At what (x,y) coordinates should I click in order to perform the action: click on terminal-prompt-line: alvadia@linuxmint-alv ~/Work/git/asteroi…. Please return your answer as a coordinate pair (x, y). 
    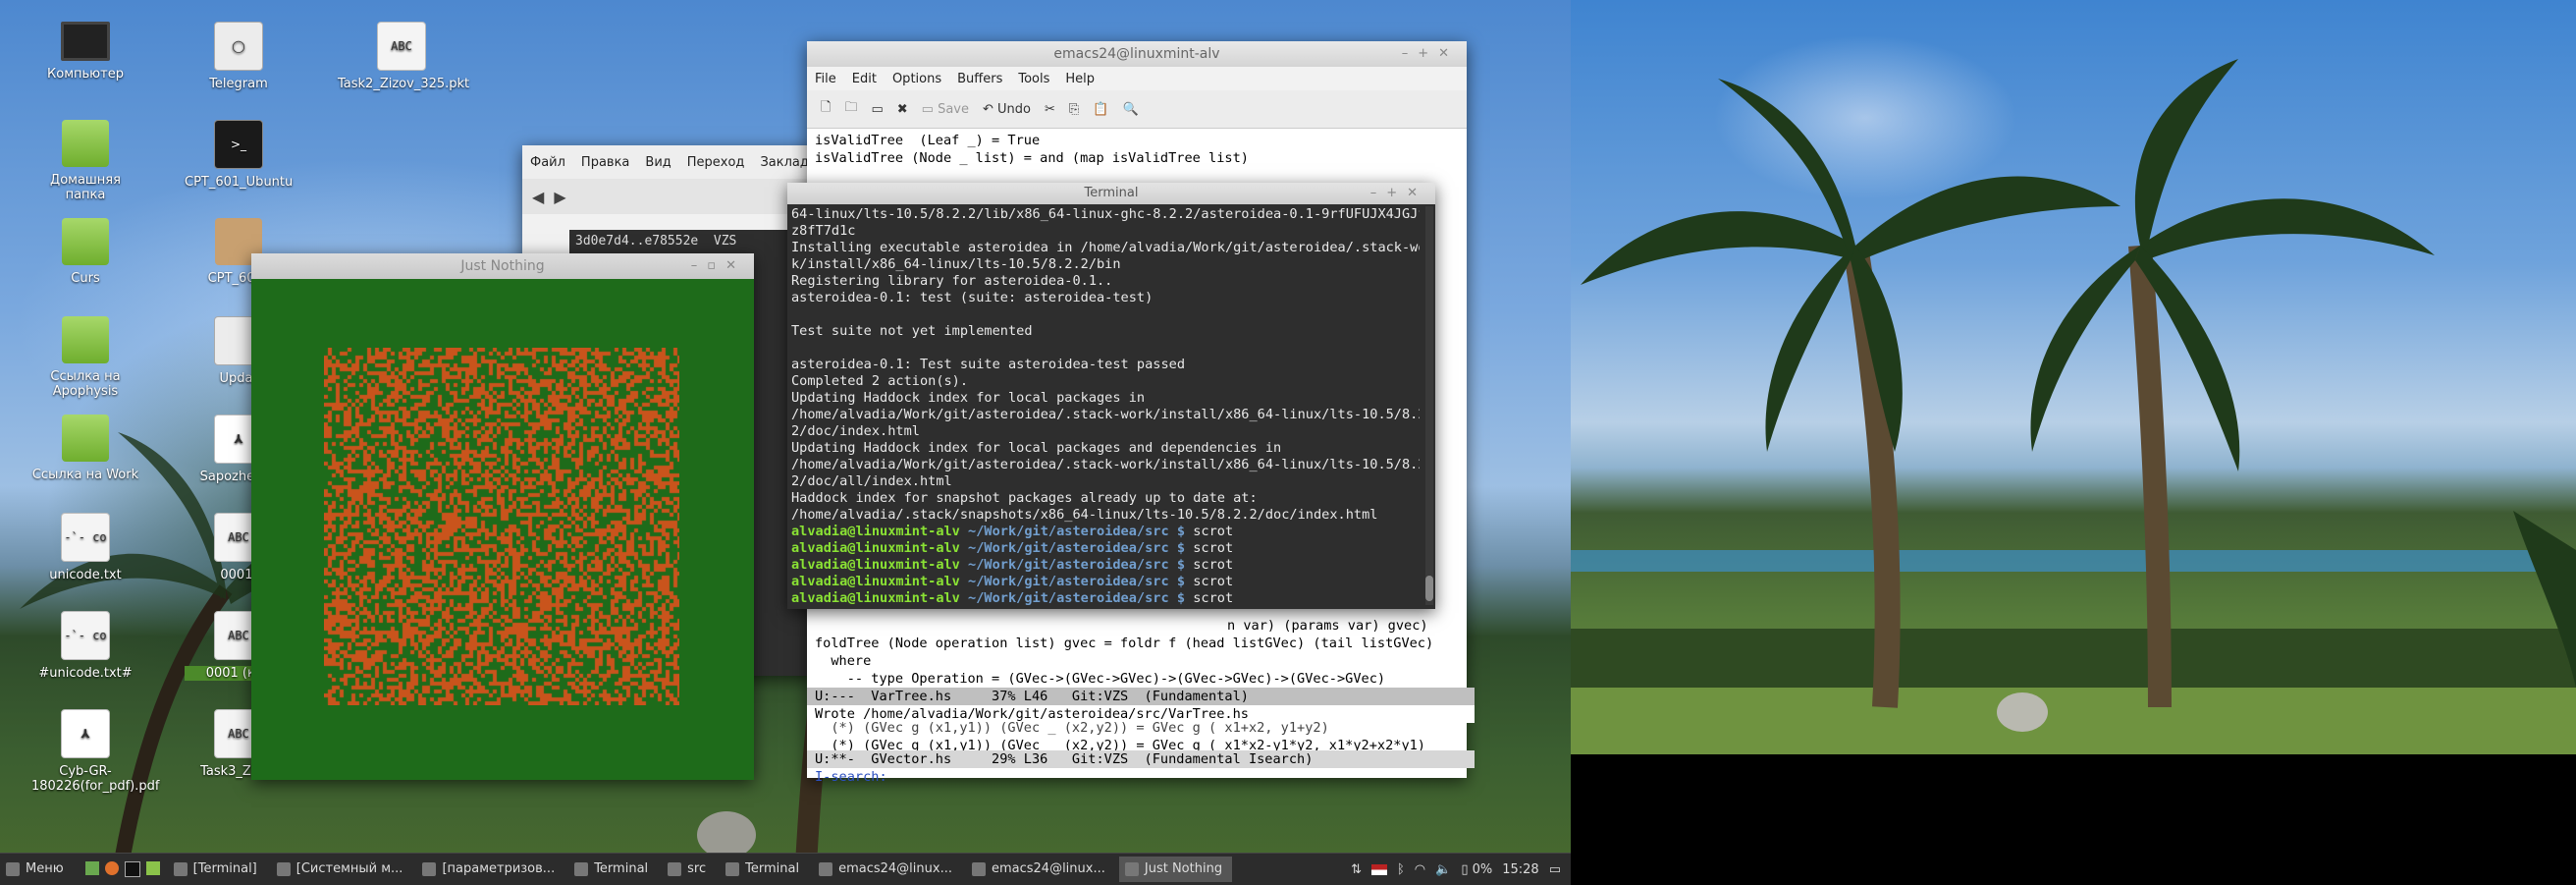
    Looking at the image, I should click on (1105, 582).